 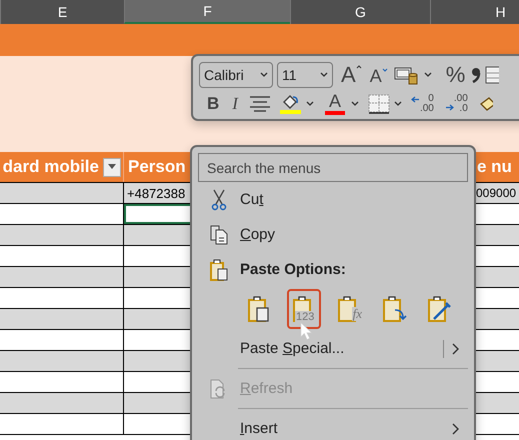 What do you see at coordinates (235, 103) in the screenshot?
I see `italic-button: I` at bounding box center [235, 103].